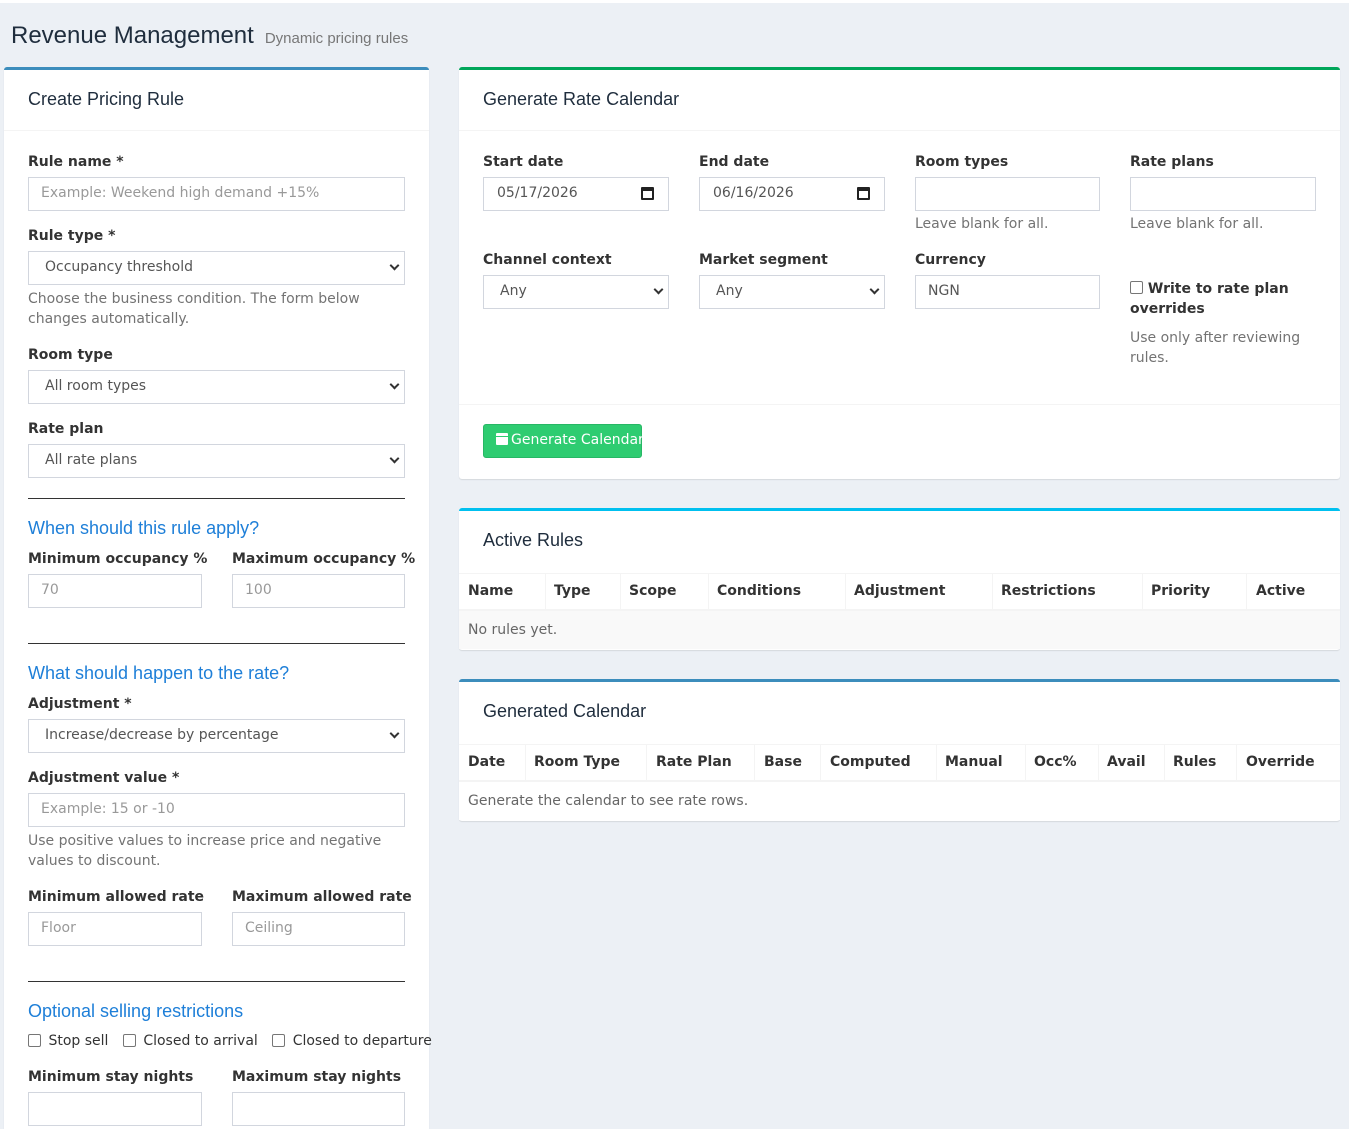 The width and height of the screenshot is (1349, 1129). Describe the element at coordinates (1136, 287) in the screenshot. I see `write-overrides-checkbox` at that location.